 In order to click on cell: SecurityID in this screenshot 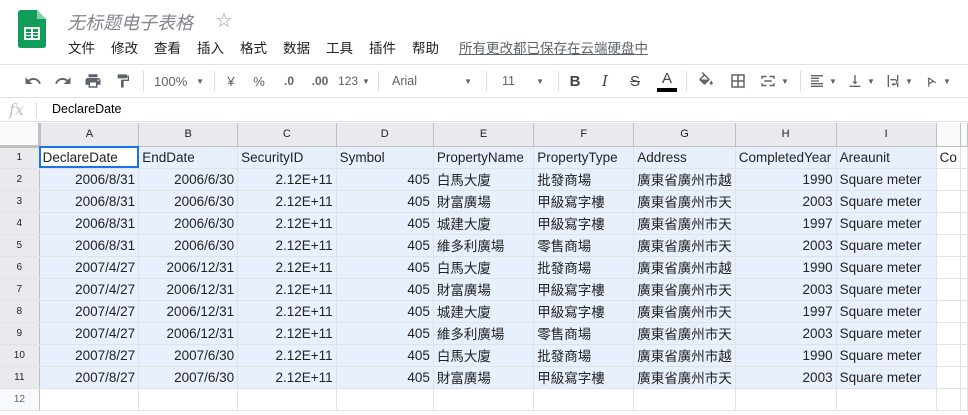, I will do `click(287, 157)`.